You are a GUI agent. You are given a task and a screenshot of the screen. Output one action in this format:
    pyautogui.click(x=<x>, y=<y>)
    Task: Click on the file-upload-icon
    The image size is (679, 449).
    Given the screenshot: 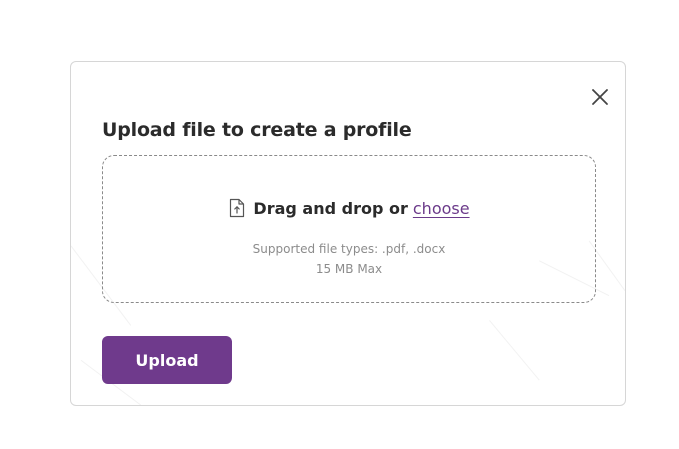 What is the action you would take?
    pyautogui.click(x=237, y=208)
    